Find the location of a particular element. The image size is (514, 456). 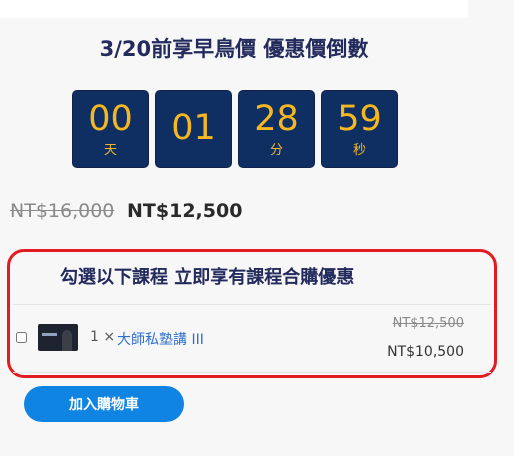

bundle-item-checkbox is located at coordinates (21, 337).